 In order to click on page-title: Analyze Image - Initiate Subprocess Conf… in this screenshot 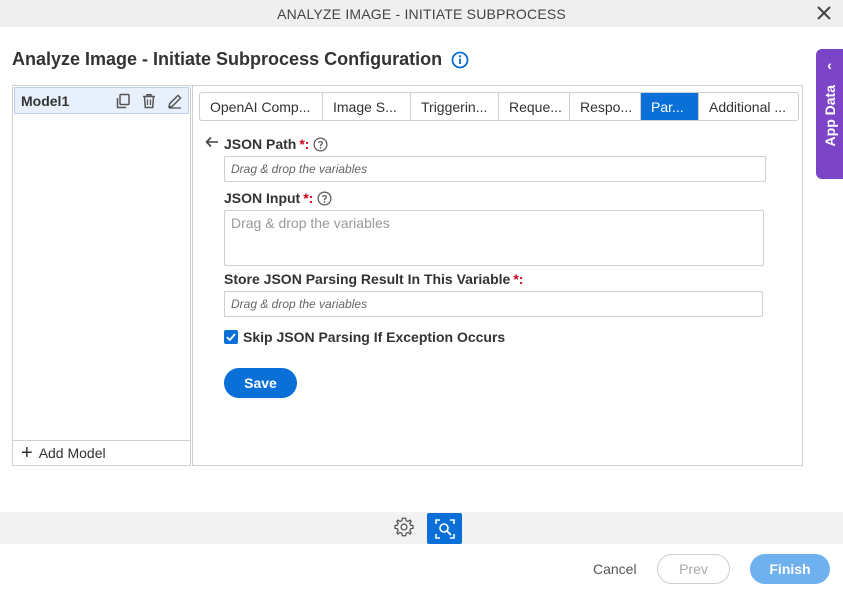, I will do `click(240, 59)`.